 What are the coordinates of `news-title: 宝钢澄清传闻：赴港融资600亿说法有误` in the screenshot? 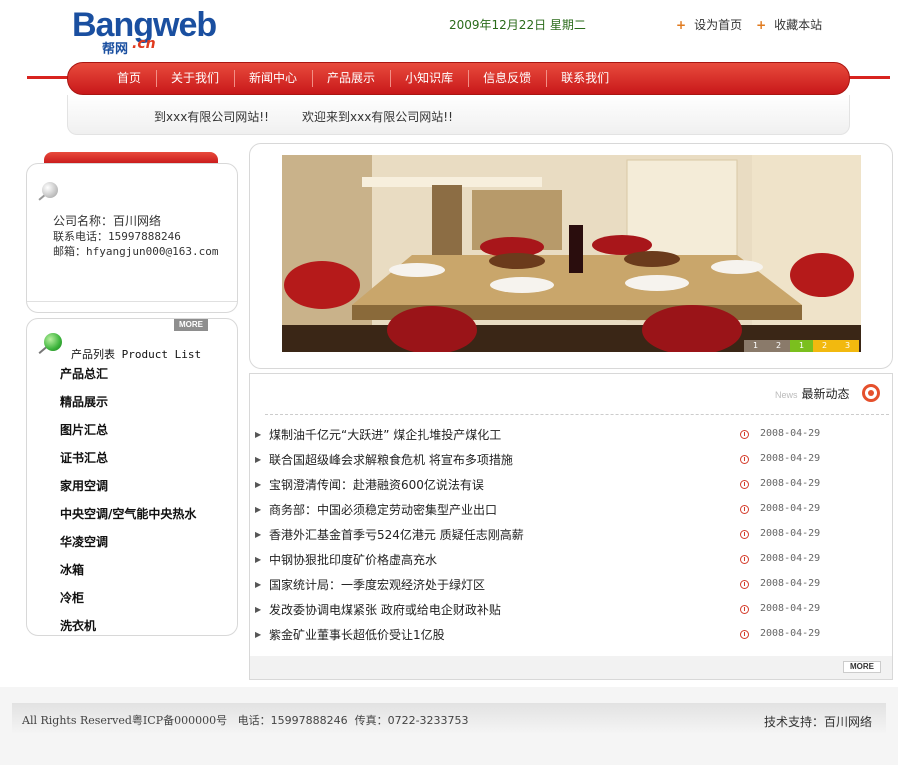 It's located at (504, 484).